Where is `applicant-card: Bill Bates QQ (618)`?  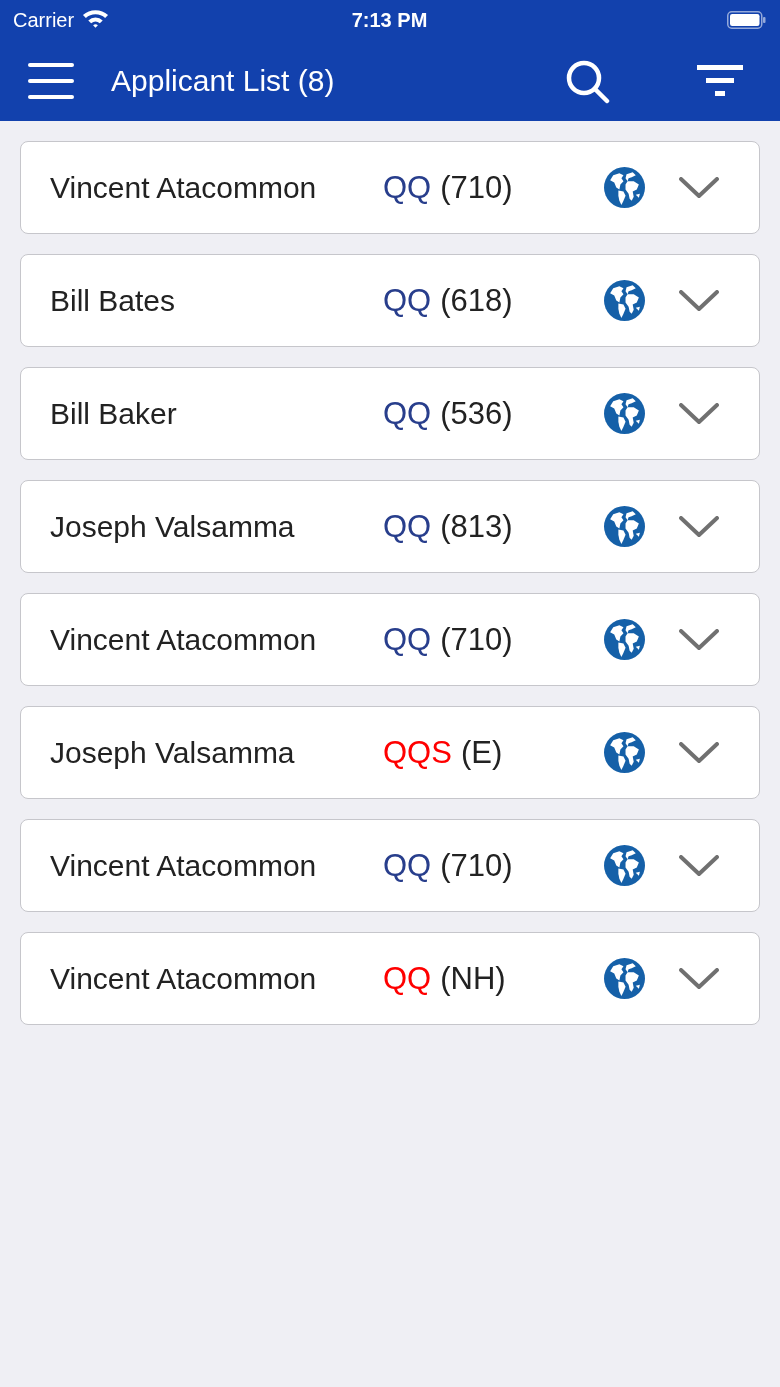
applicant-card: Bill Bates QQ (618) is located at coordinates (390, 300).